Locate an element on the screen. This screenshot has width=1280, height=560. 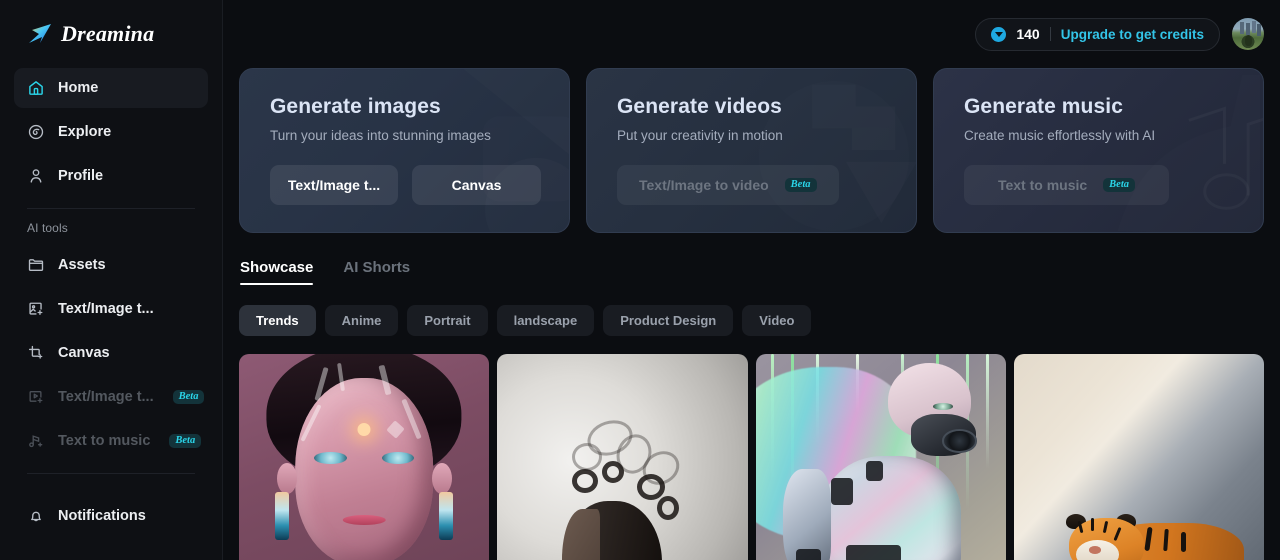
sidebar-item-label: Text to music is located at coordinates (104, 441).